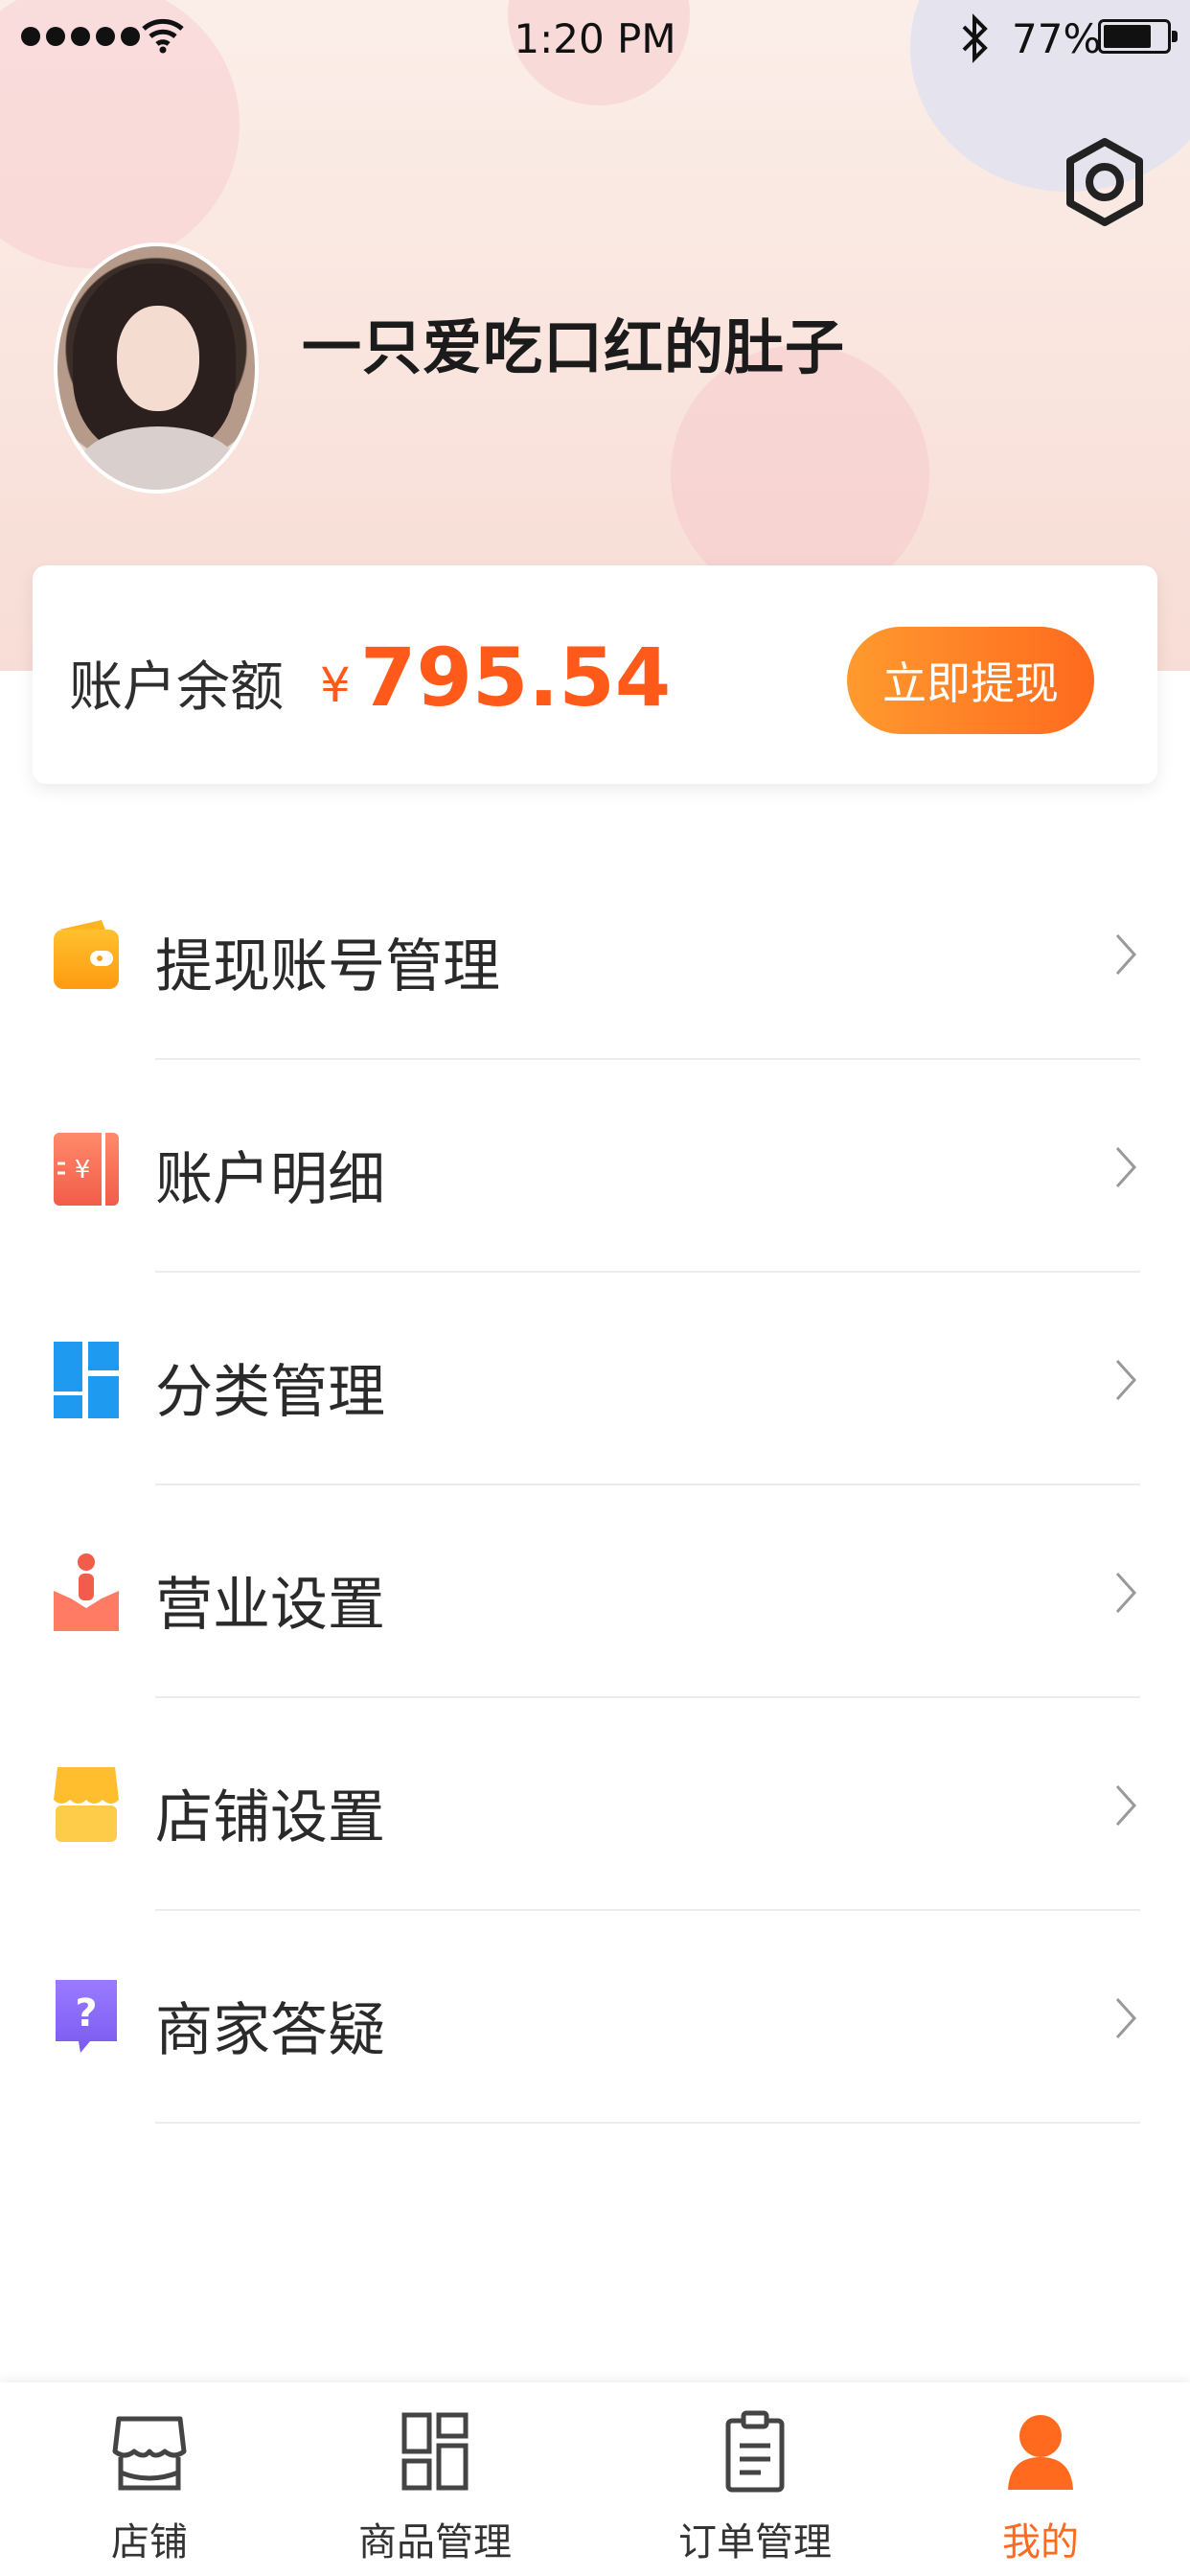 Image resolution: width=1190 pixels, height=2576 pixels. I want to click on ticket-yuan-icon: ¥, so click(87, 1169).